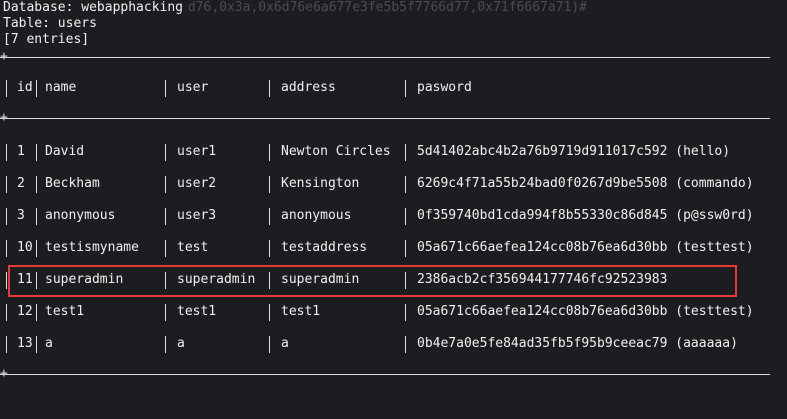 The image size is (787, 419). Describe the element at coordinates (387, 88) in the screenshot. I see `table-header-row: id name user address pasword` at that location.